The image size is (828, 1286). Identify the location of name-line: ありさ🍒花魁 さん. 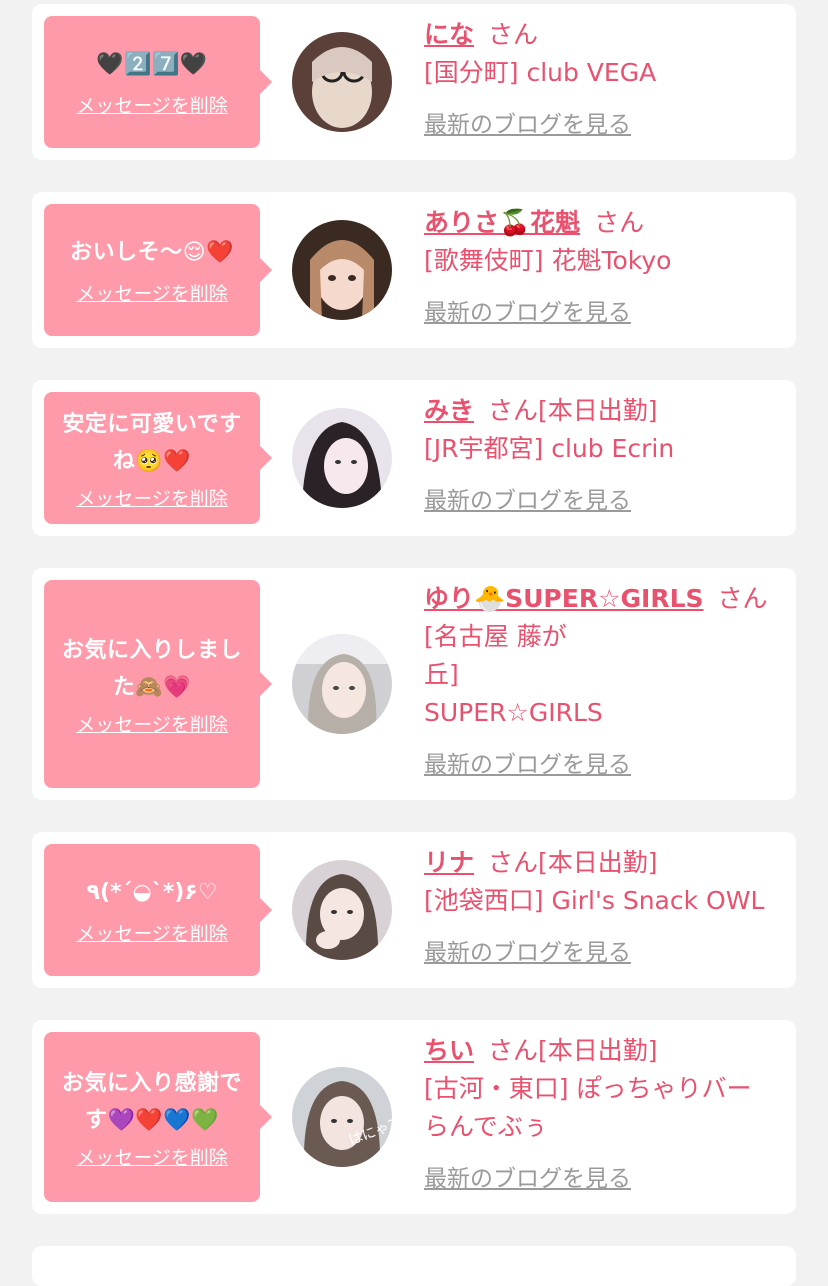
(604, 223).